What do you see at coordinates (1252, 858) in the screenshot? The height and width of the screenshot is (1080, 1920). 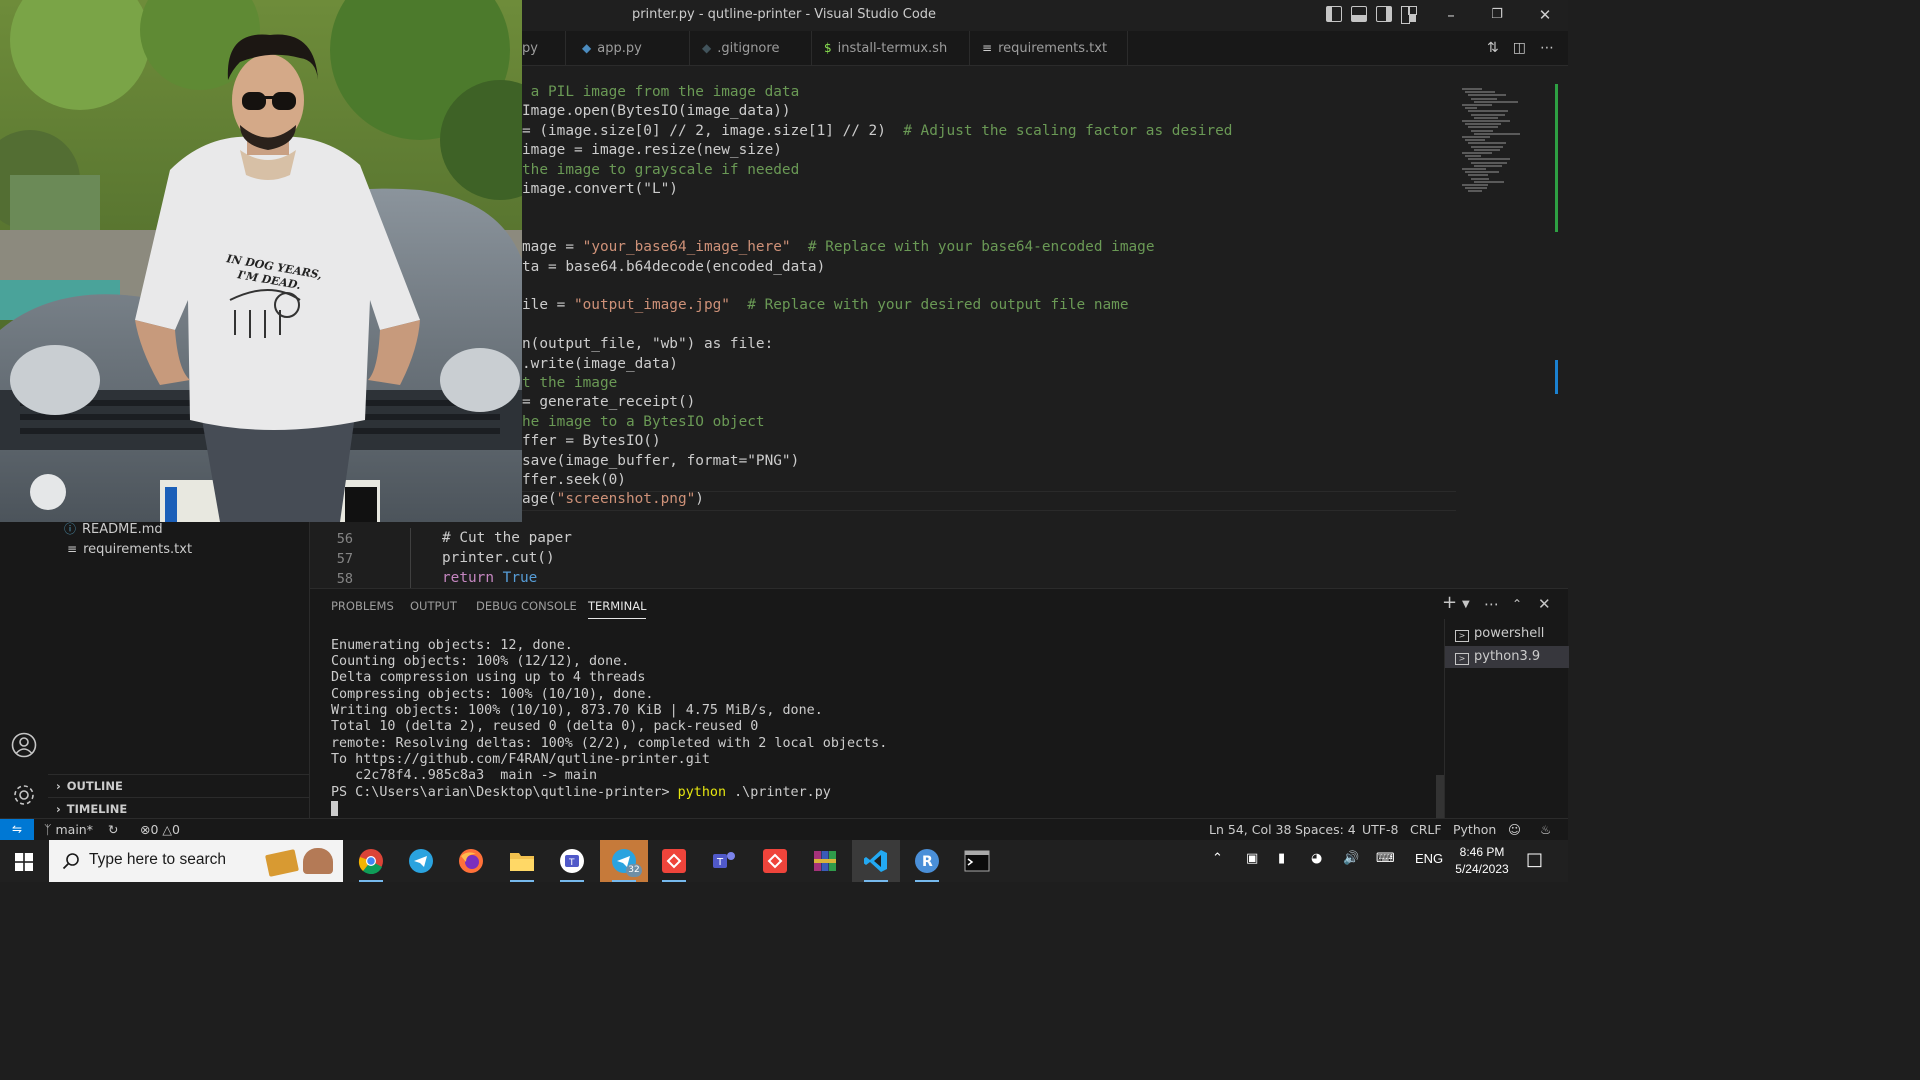 I see `meet-now-icon: ▣` at bounding box center [1252, 858].